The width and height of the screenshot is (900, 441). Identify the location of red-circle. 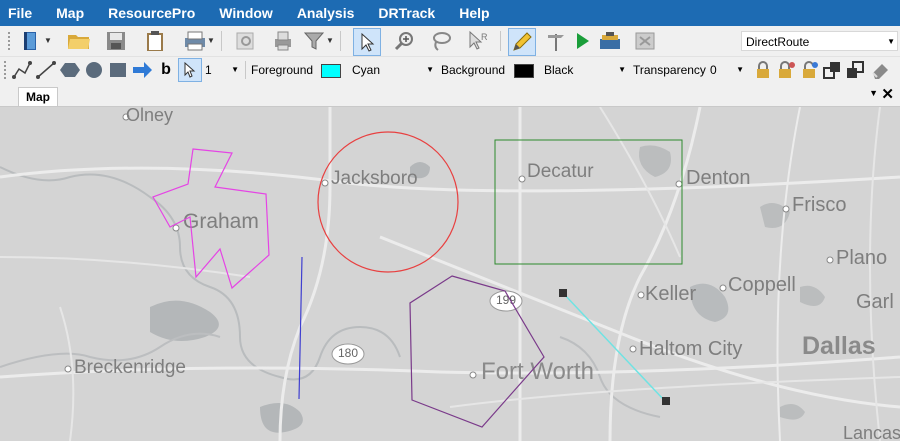
(388, 202).